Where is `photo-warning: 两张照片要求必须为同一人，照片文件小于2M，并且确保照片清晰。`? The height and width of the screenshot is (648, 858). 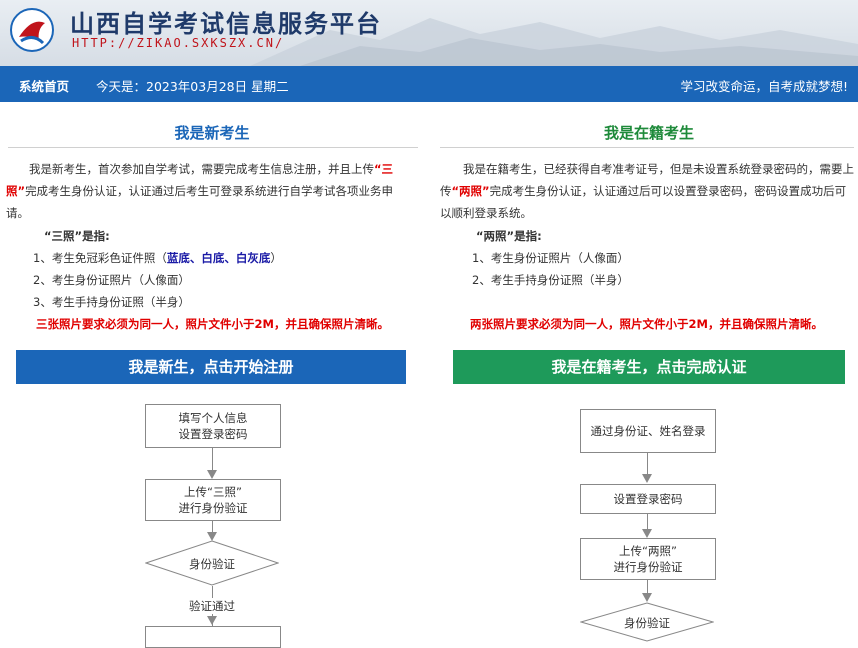
photo-warning: 两张照片要求必须为同一人，照片文件小于2M，并且确保照片清晰。 is located at coordinates (646, 324).